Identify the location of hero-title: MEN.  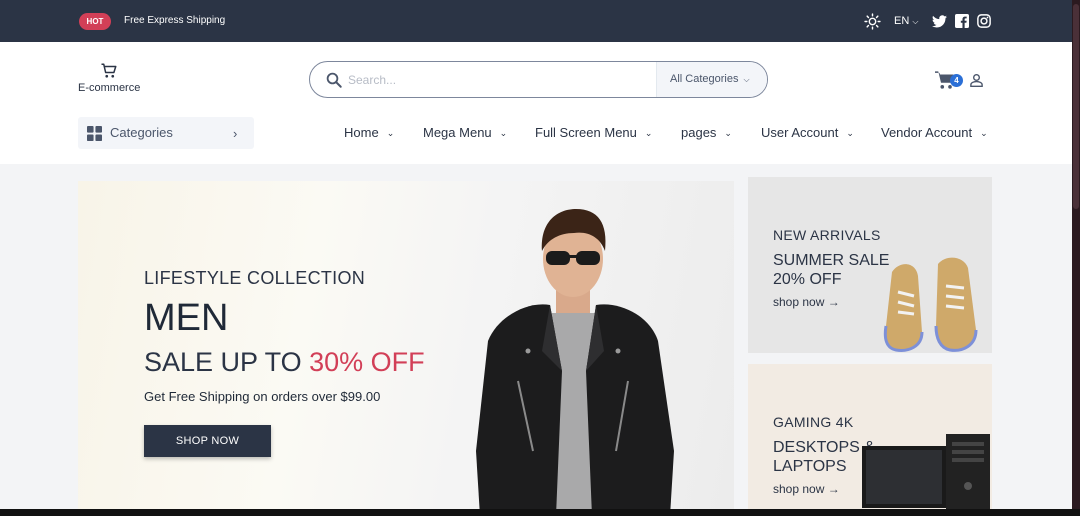
(186, 318).